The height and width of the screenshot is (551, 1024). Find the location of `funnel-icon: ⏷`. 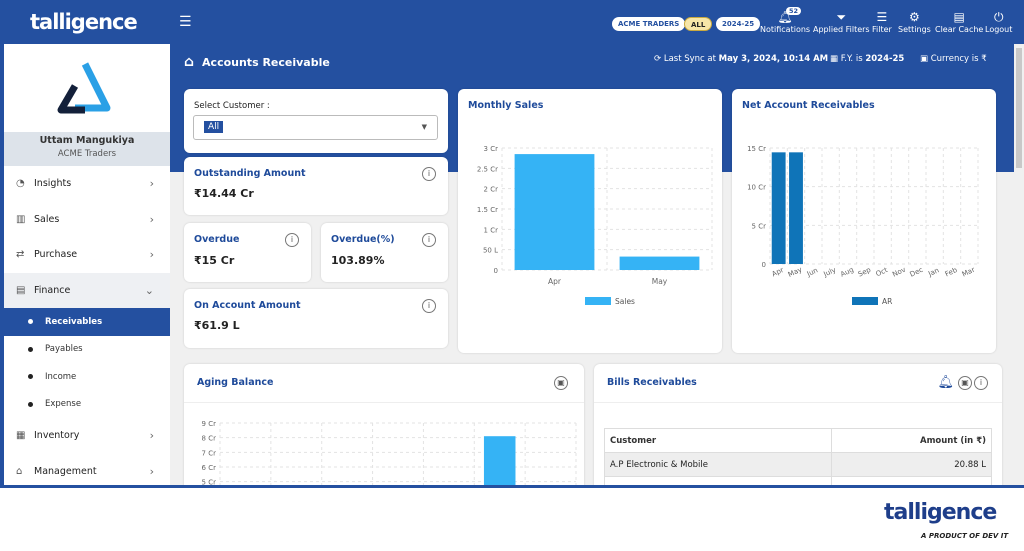

funnel-icon: ⏷ is located at coordinates (841, 17).